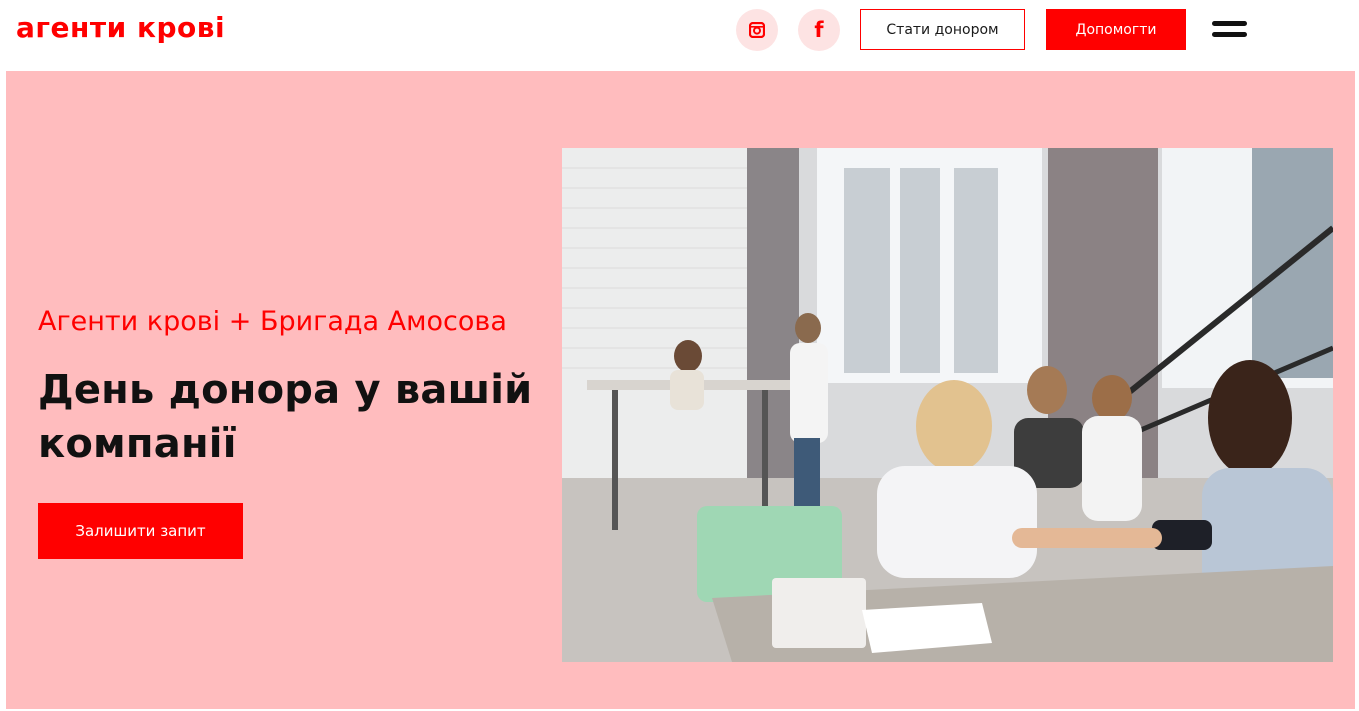  What do you see at coordinates (140, 531) in the screenshot?
I see `leave-request-button: Залишити запит` at bounding box center [140, 531].